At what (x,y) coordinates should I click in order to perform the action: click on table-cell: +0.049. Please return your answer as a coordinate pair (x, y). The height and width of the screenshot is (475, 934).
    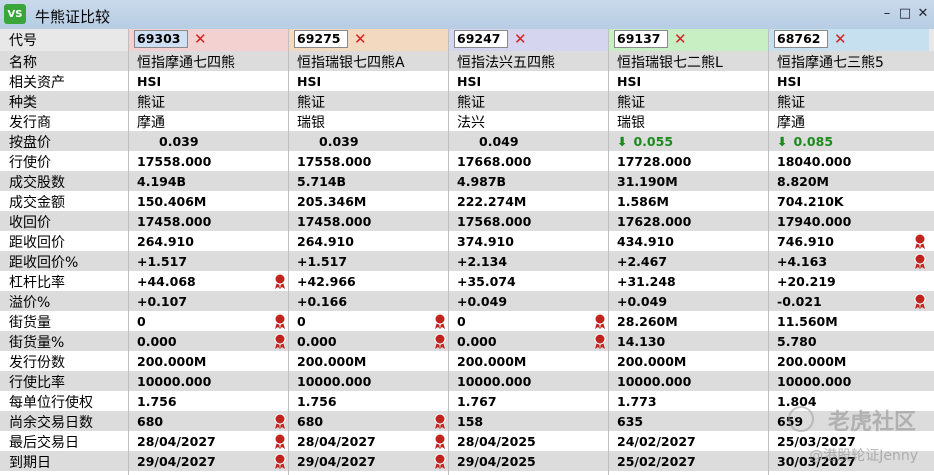
    Looking at the image, I should click on (529, 301).